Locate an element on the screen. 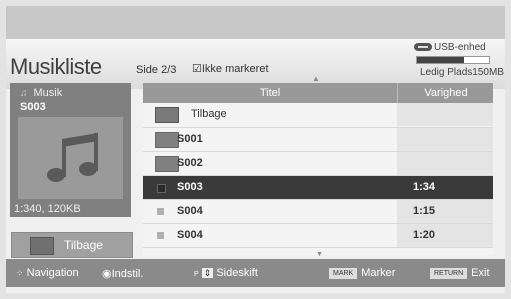  preview-category: ♫ Musik is located at coordinates (41, 93).